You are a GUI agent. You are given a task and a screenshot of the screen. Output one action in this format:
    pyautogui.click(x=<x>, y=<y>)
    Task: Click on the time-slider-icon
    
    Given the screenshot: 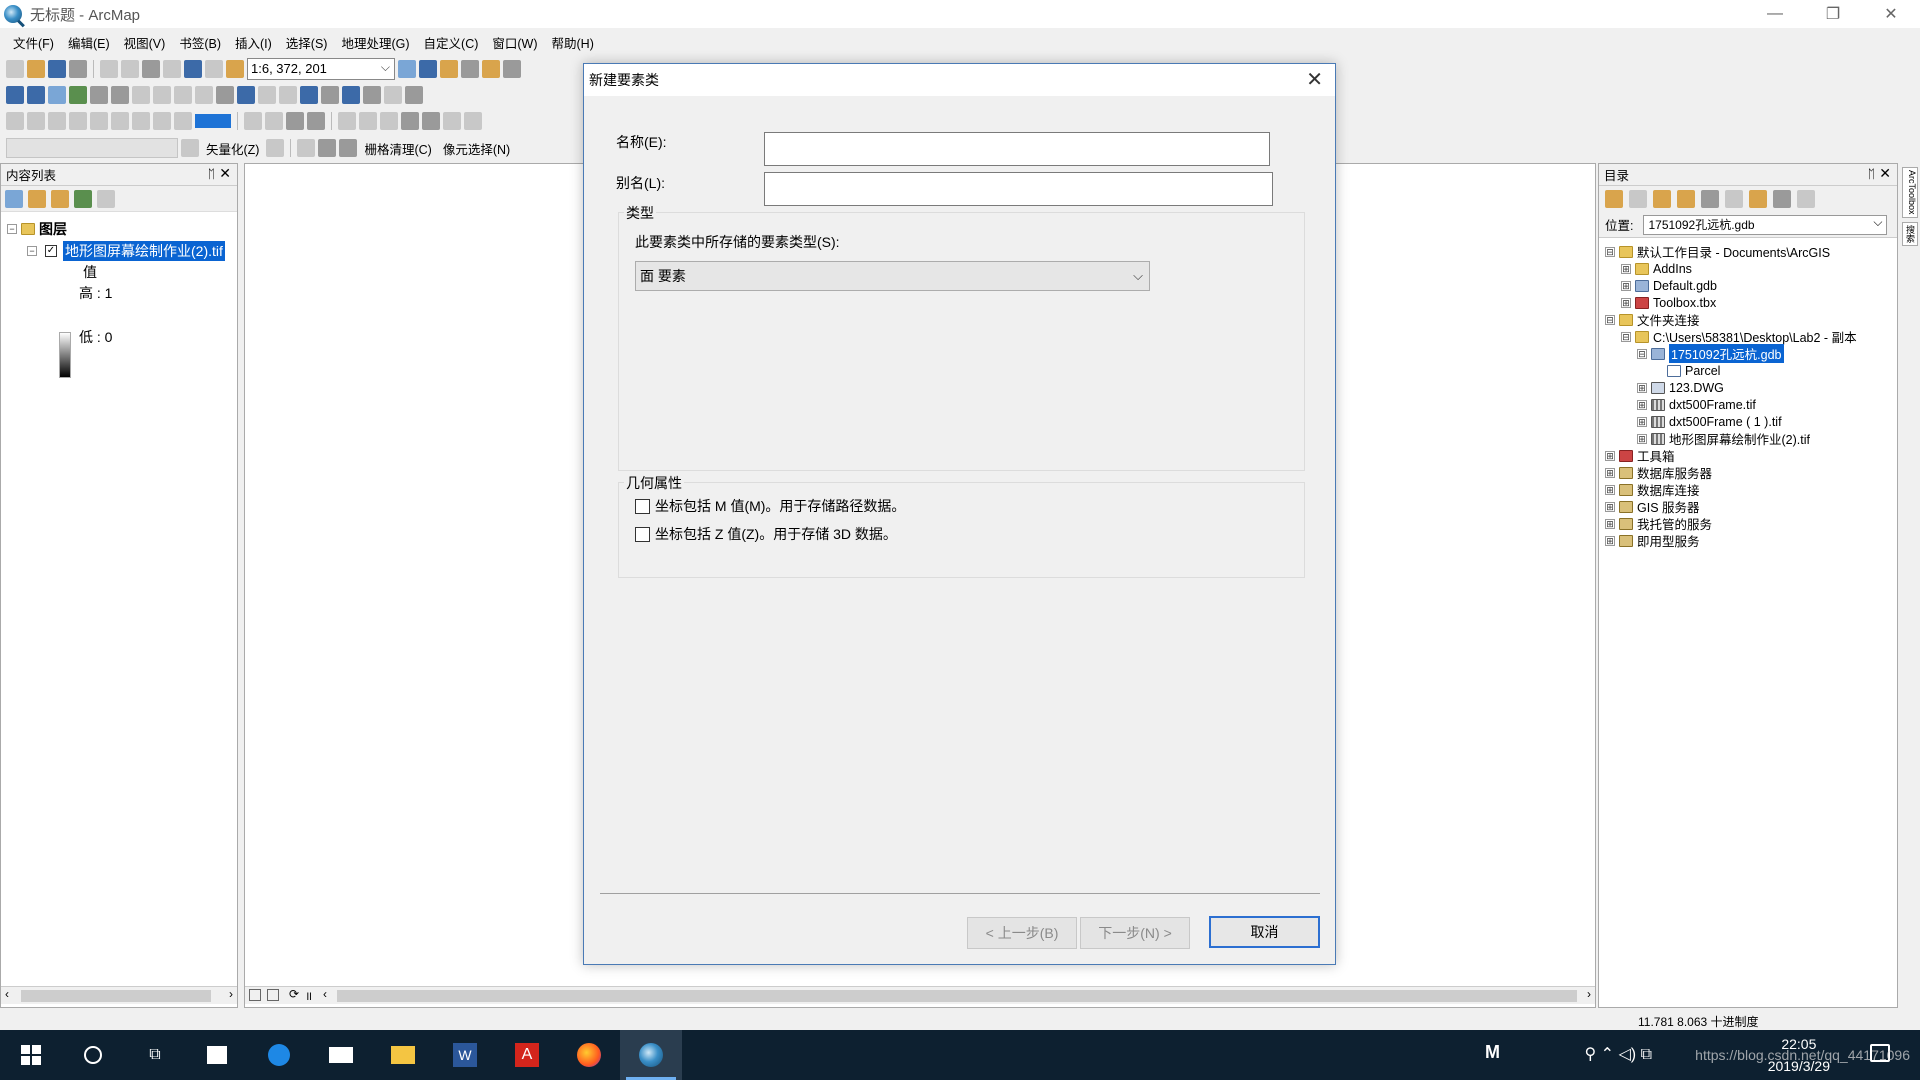 What is the action you would take?
    pyautogui.click(x=393, y=95)
    